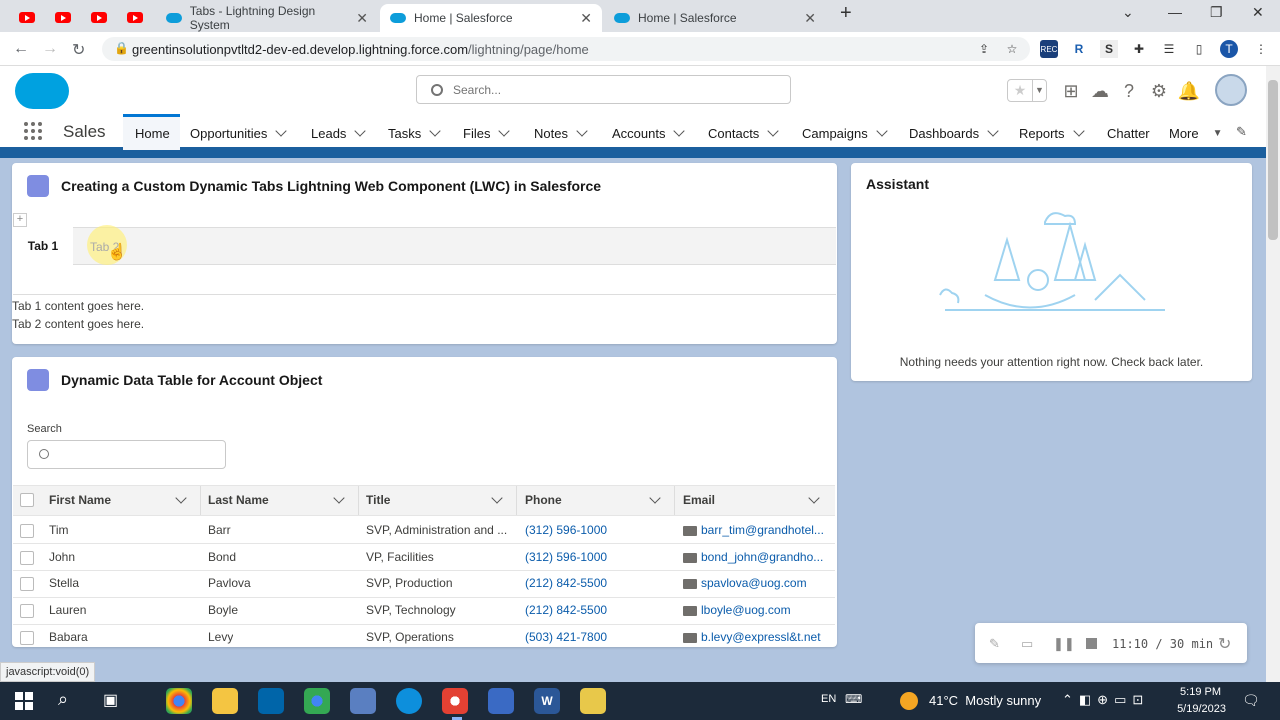  What do you see at coordinates (765, 610) in the screenshot?
I see `cell-email-link: lboyle@uog.com` at bounding box center [765, 610].